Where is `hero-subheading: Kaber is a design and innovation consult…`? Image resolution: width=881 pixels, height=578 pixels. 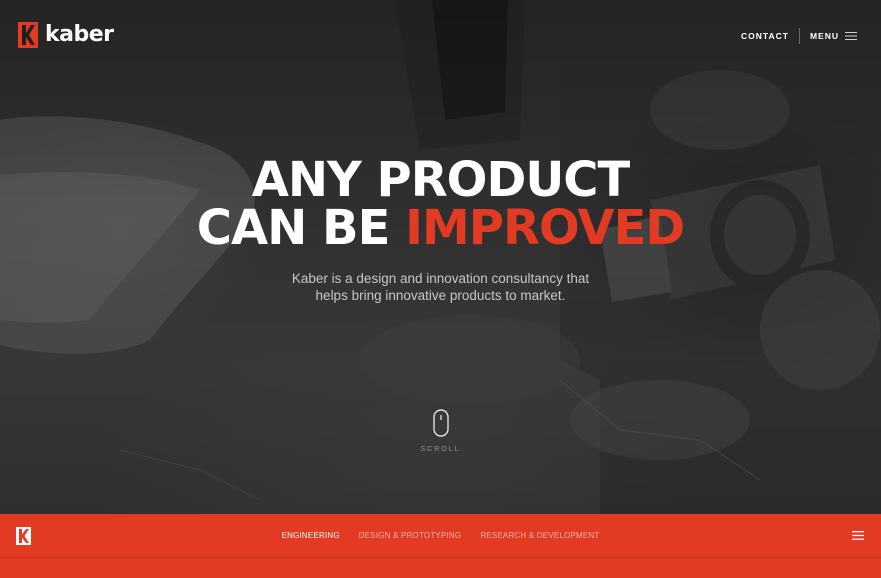
hero-subheading: Kaber is a design and innovation consult… is located at coordinates (440, 287).